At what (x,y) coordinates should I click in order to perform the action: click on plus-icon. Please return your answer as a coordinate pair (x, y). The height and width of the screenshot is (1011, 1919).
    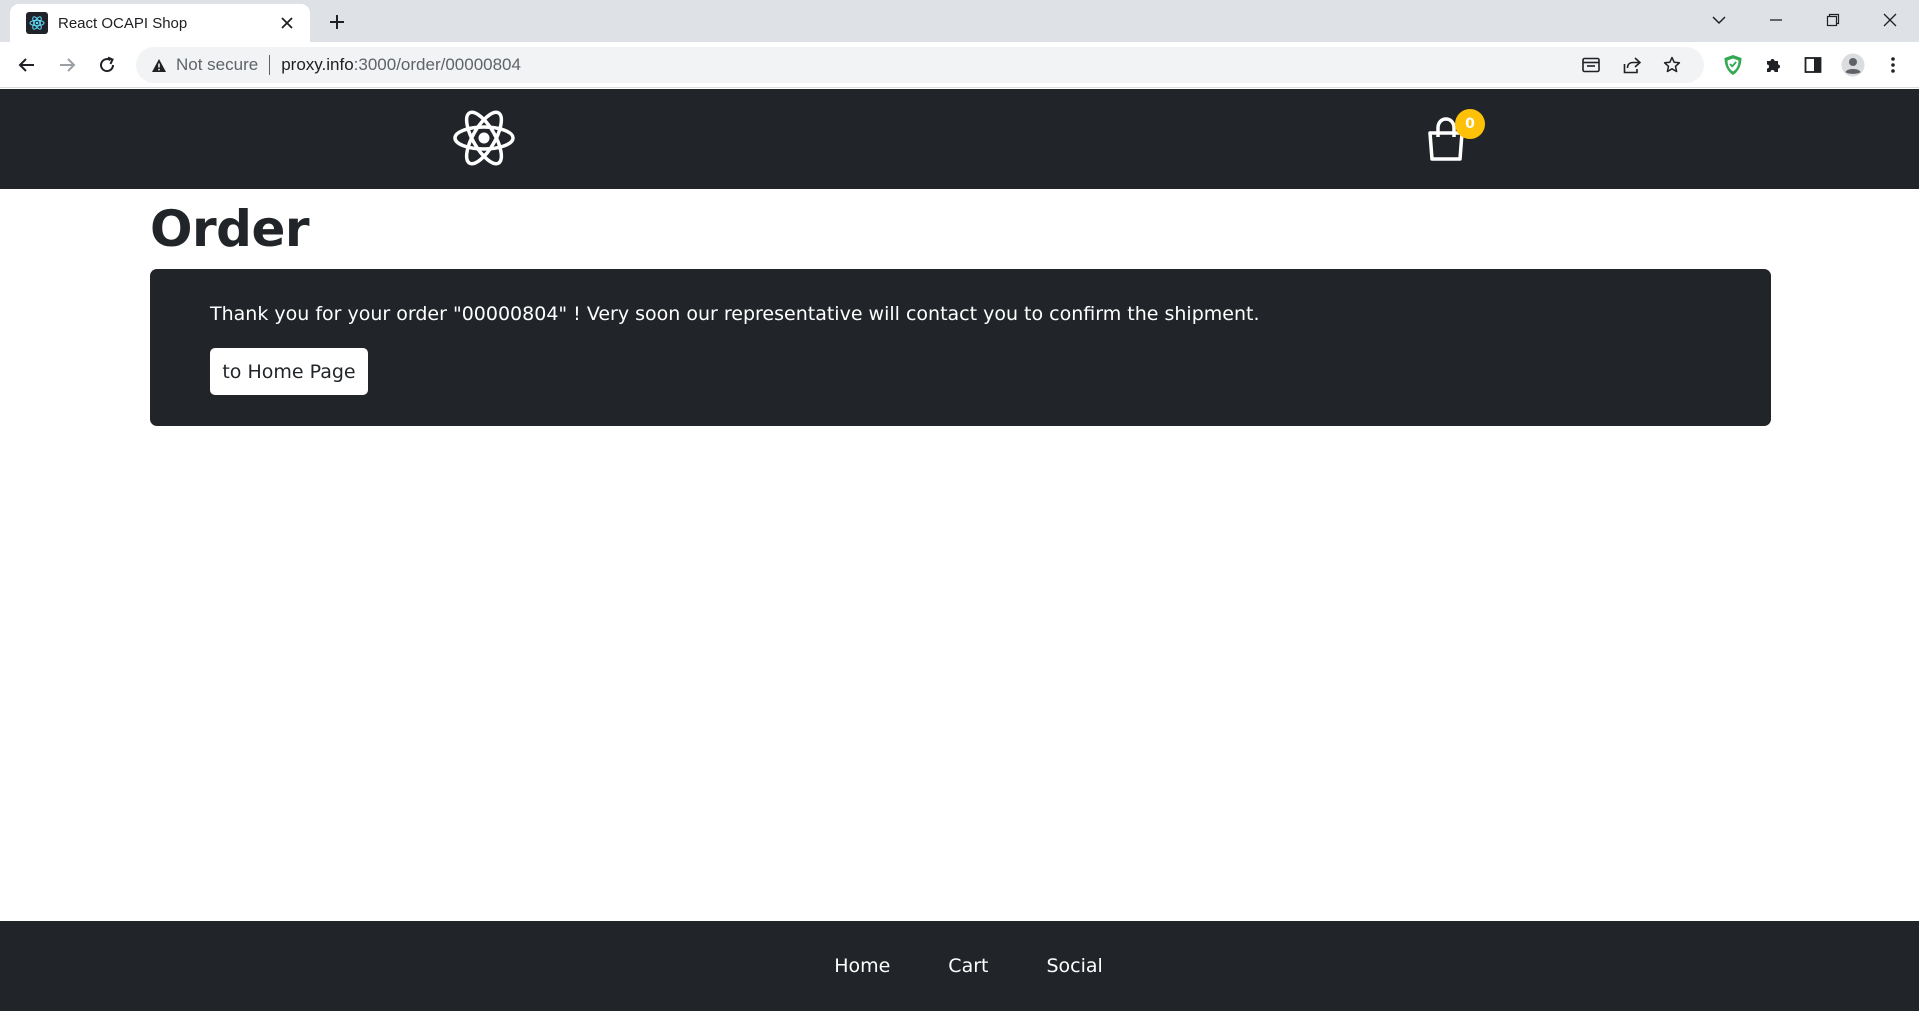
    Looking at the image, I should click on (337, 22).